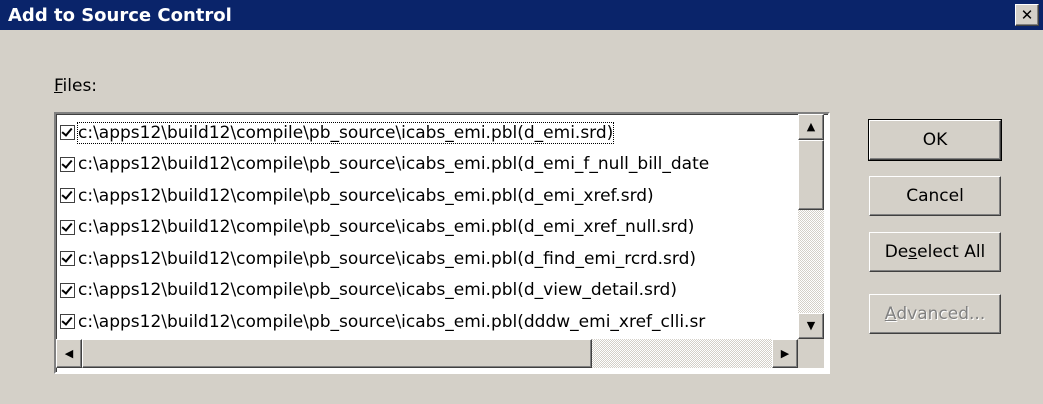  I want to click on scroll-right-button: ▶, so click(785, 353).